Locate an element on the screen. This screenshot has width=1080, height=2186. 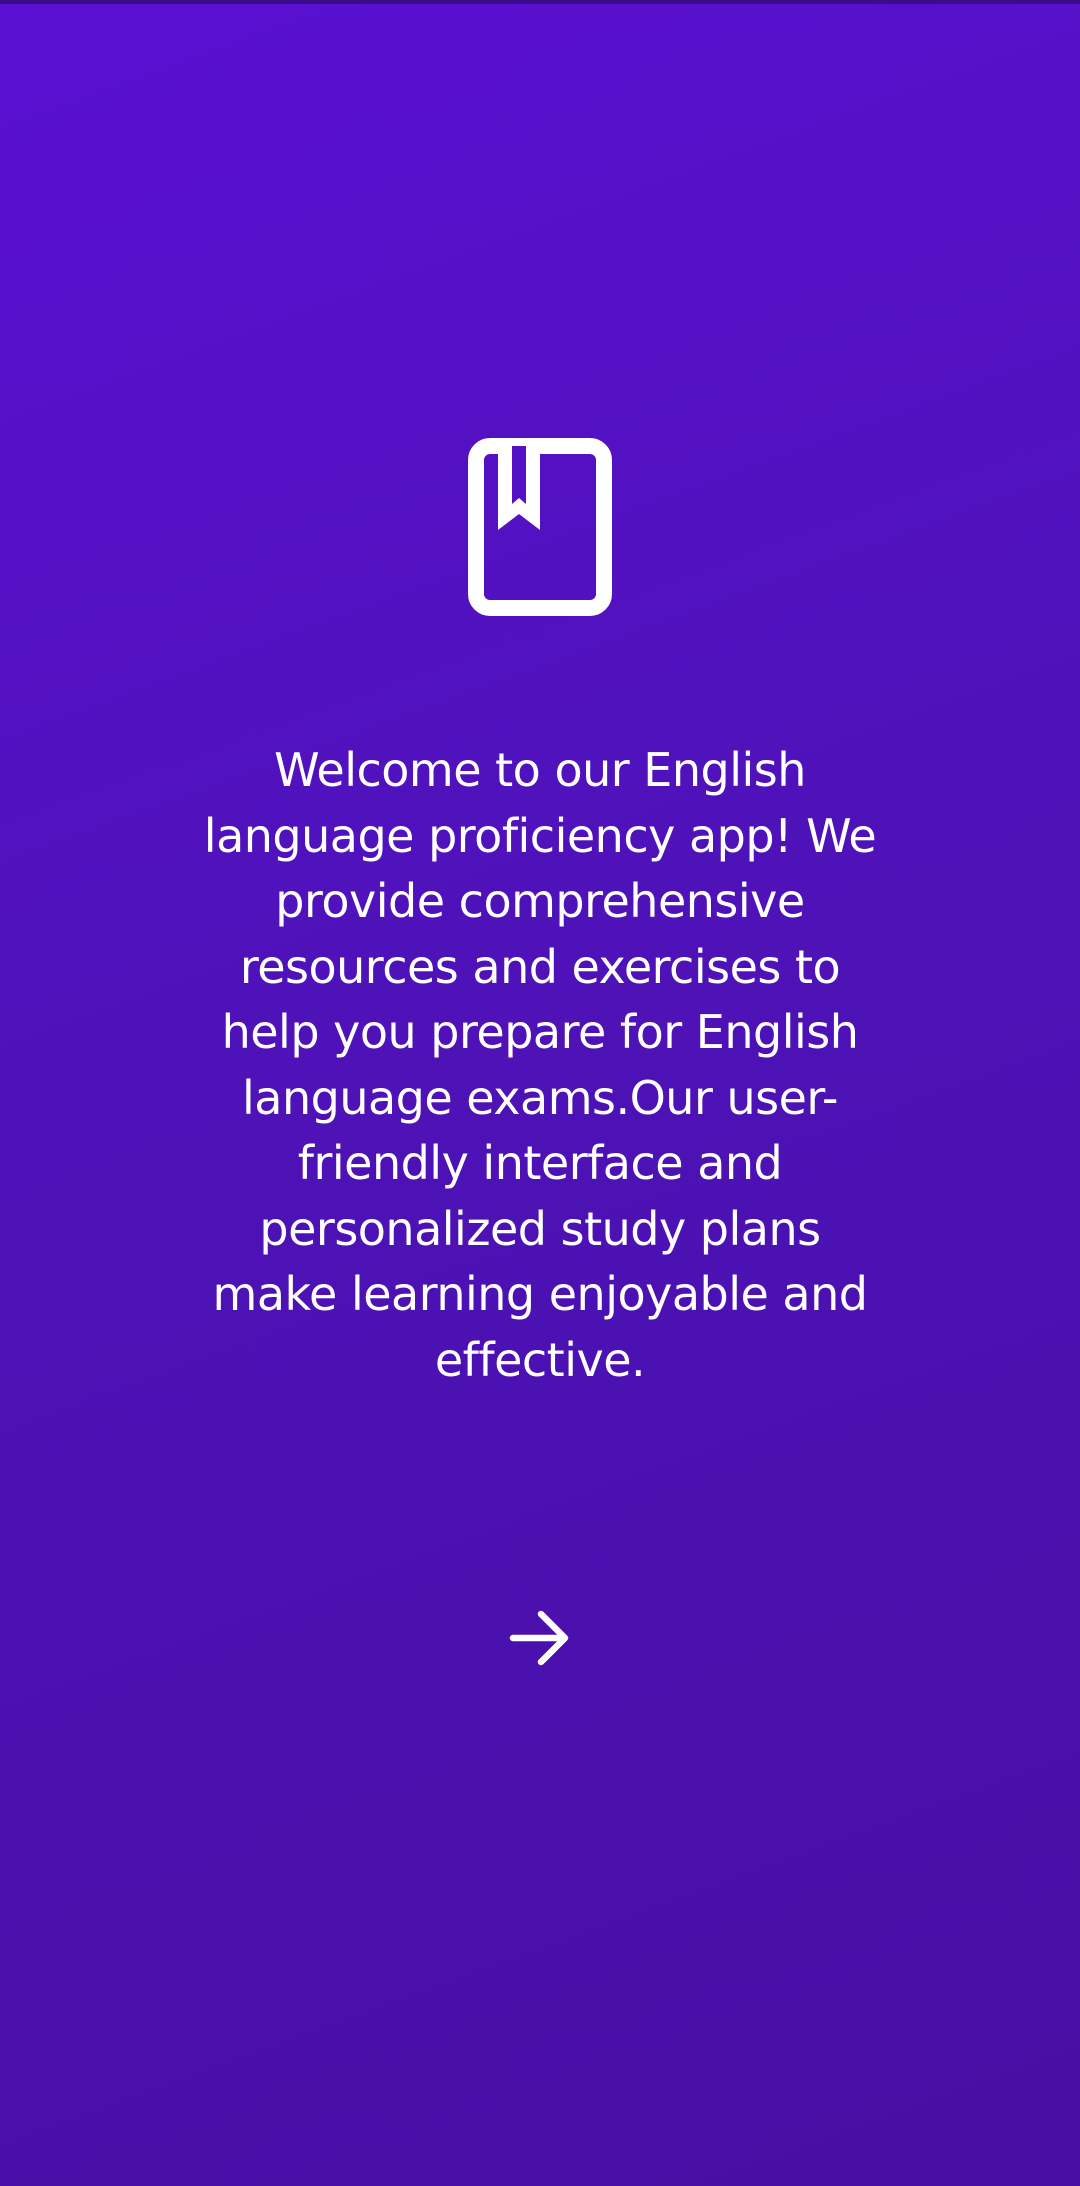
top-edge-divider is located at coordinates (540, 2).